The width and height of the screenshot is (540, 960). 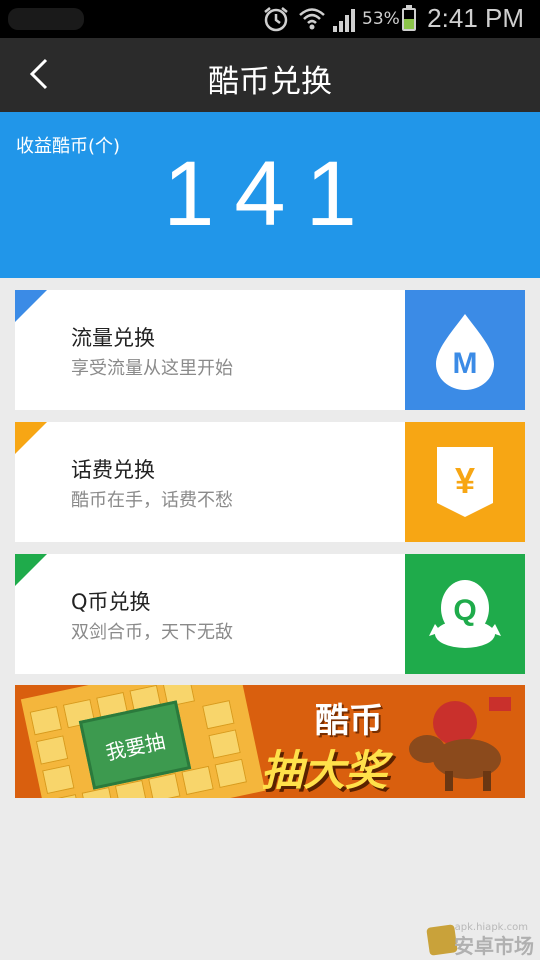 What do you see at coordinates (113, 338) in the screenshot?
I see `card-title: 流量兑换` at bounding box center [113, 338].